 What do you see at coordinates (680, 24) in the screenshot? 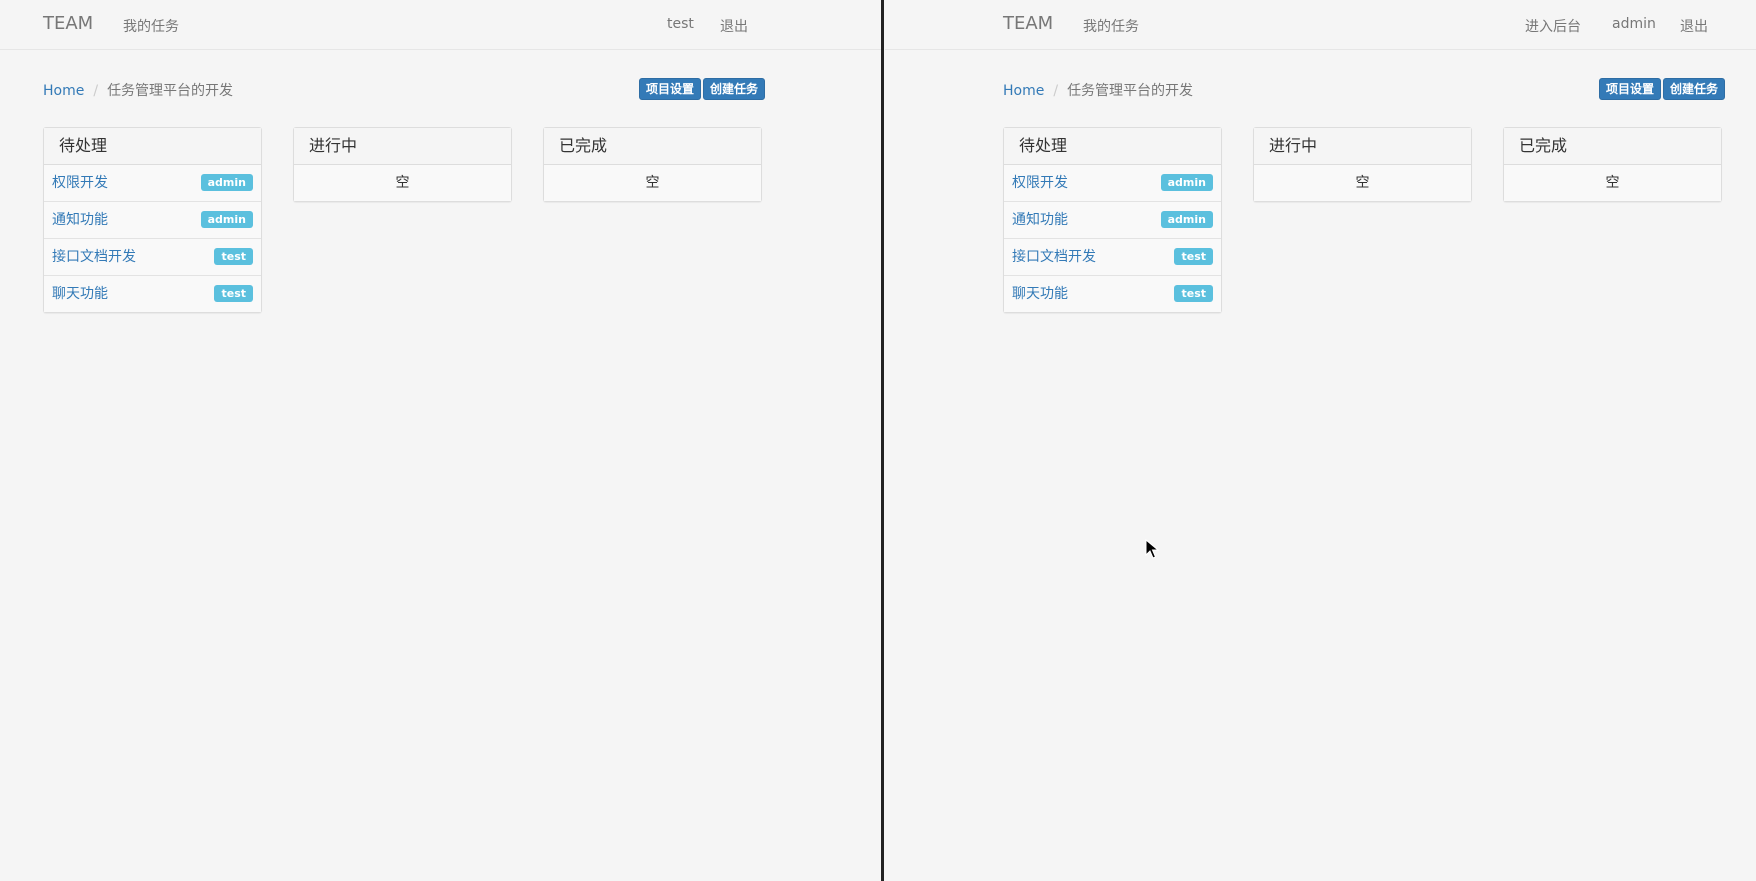
I see `nav-username: test` at bounding box center [680, 24].